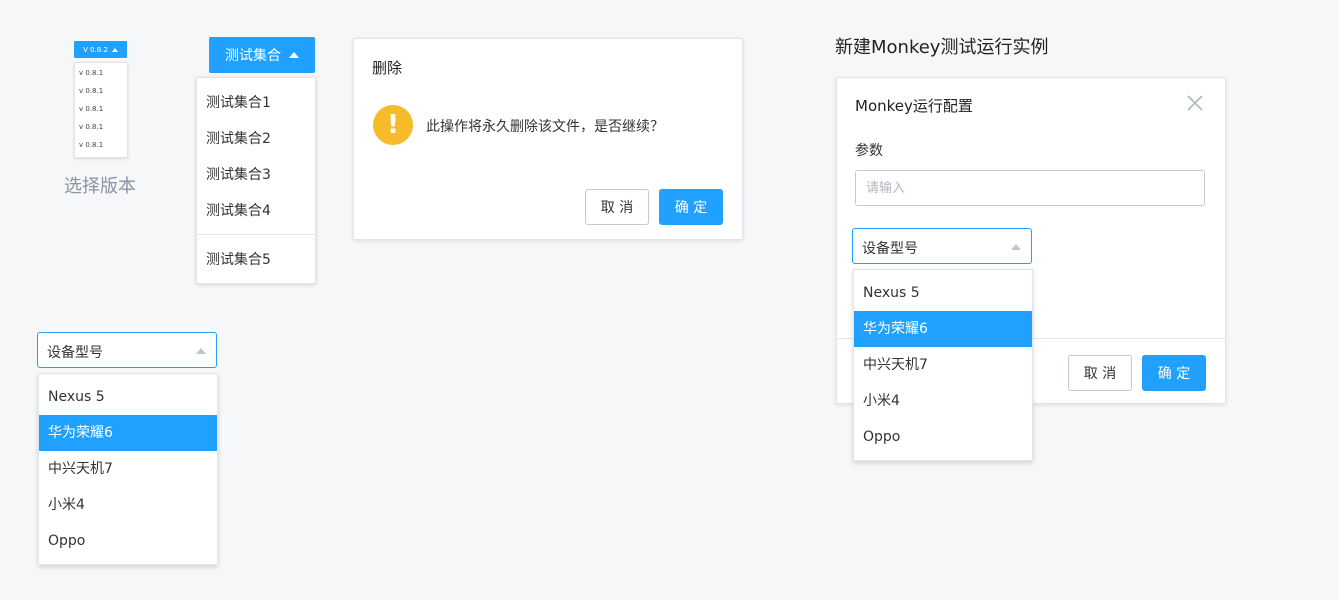 This screenshot has height=600, width=1339. I want to click on version-select-button: V 0.8.2, so click(100, 49).